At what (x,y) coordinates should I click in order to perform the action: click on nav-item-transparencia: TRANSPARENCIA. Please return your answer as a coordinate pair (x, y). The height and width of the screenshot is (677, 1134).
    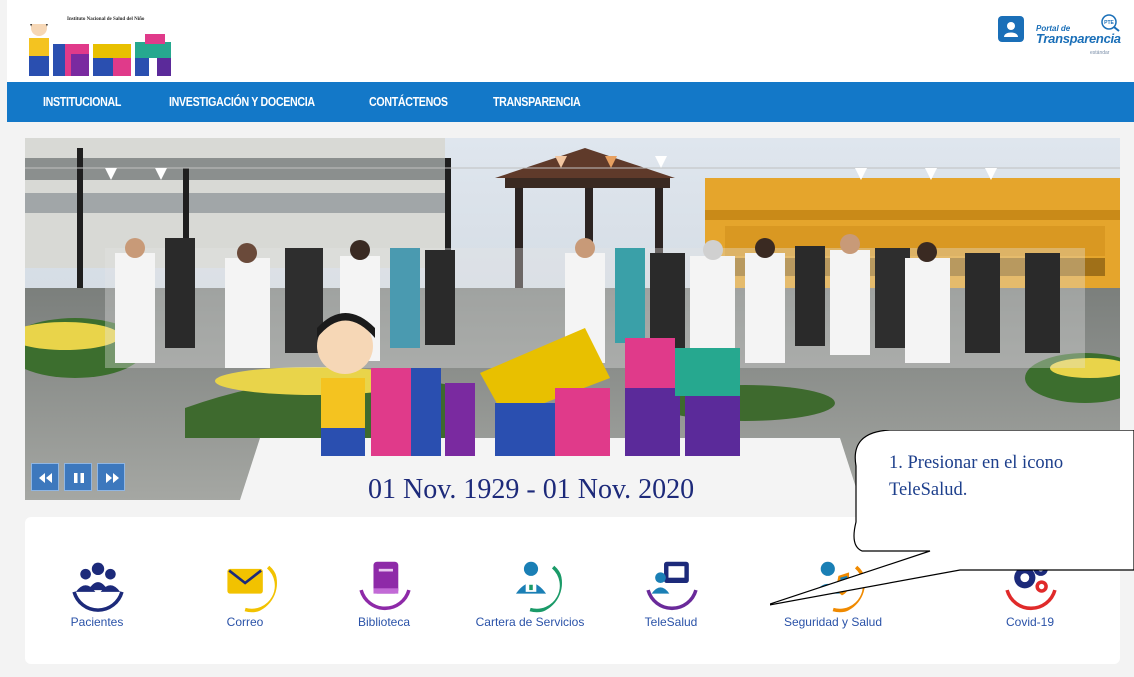
    Looking at the image, I should click on (537, 101).